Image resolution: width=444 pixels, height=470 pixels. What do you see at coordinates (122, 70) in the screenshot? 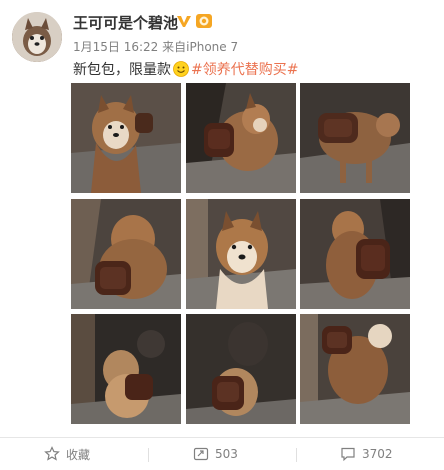
I see `post-body: 新包包，限量款` at bounding box center [122, 70].